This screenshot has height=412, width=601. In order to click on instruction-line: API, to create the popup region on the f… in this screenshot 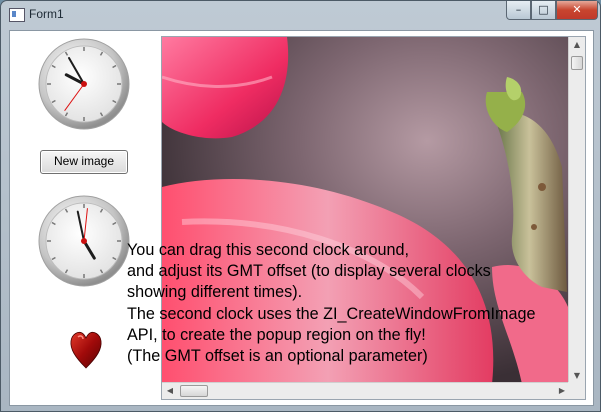, I will do `click(276, 334)`.